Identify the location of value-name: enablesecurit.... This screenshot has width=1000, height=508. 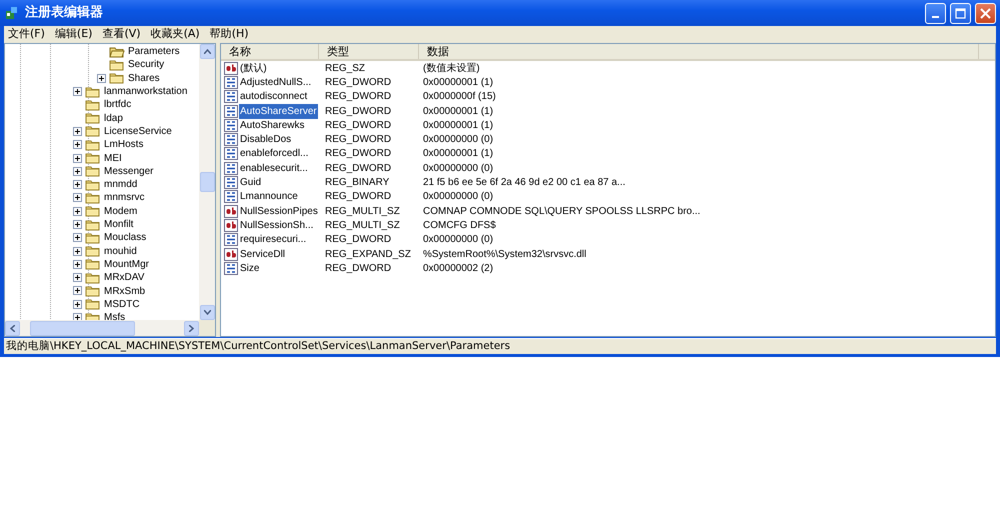
(274, 168).